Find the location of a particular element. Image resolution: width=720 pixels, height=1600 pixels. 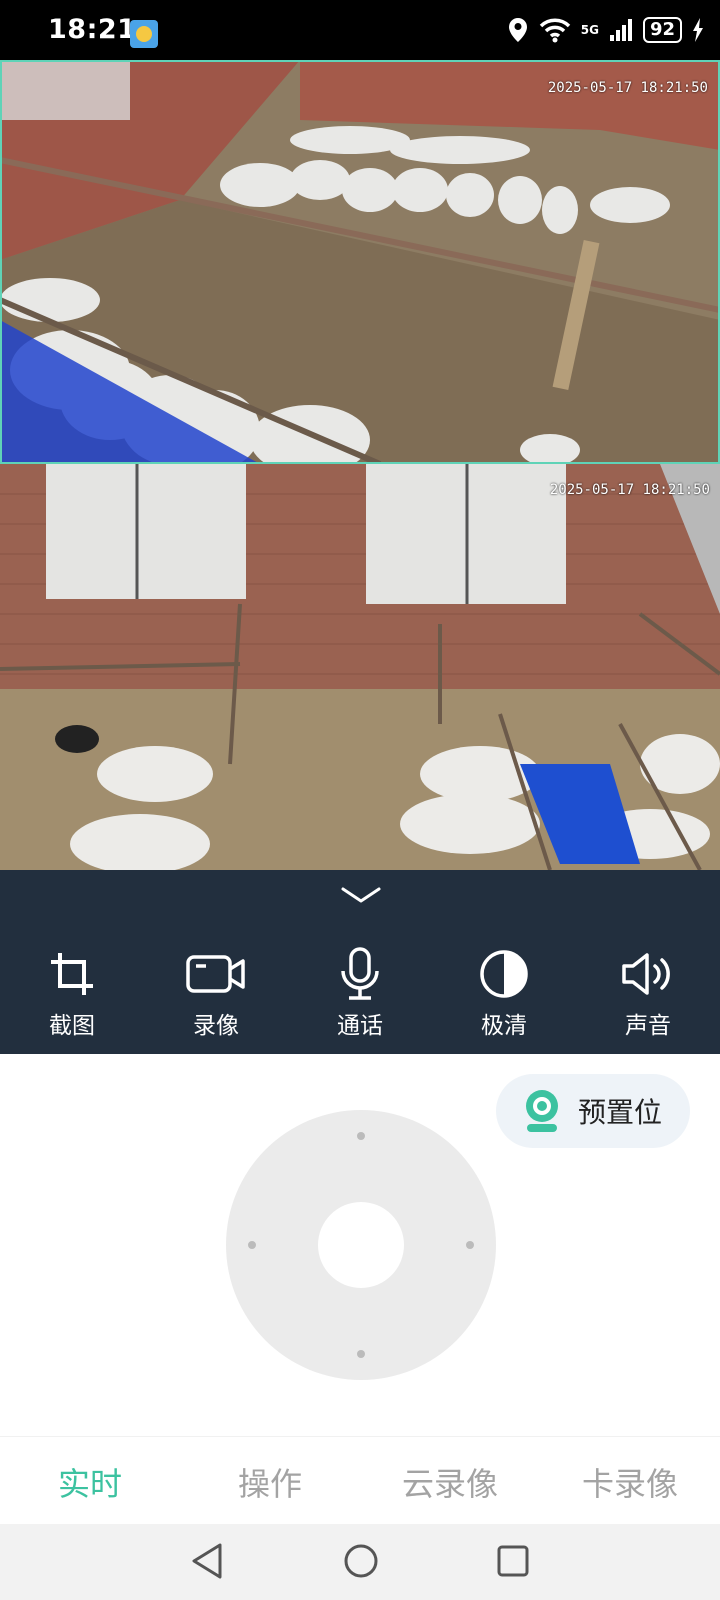

talk-label: 通话 is located at coordinates (360, 1026).